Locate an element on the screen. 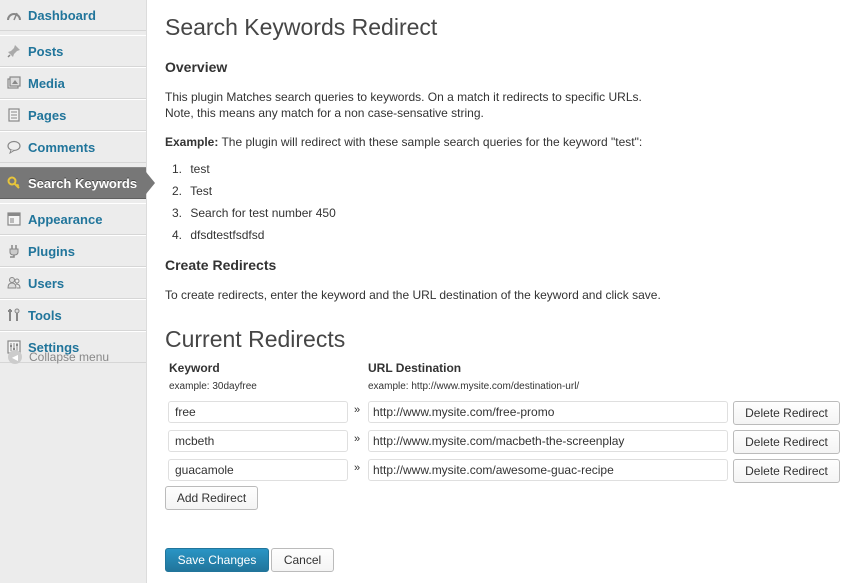  list-item: 3. Search for test number 450 is located at coordinates (254, 213).